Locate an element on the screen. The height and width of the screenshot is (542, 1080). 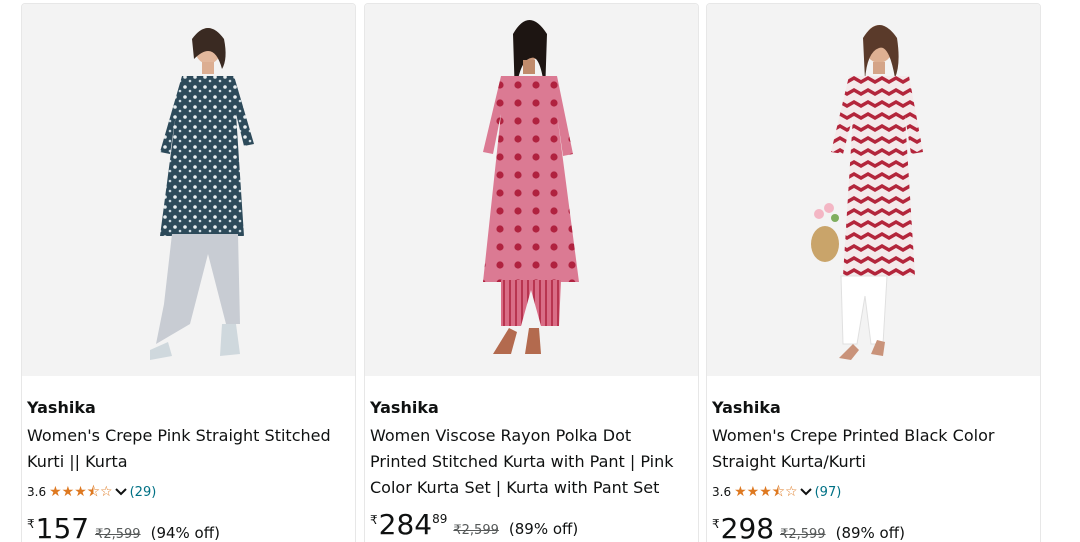
price-row: ₹ 157 ₹2,599 (94% off) is located at coordinates (123, 527).